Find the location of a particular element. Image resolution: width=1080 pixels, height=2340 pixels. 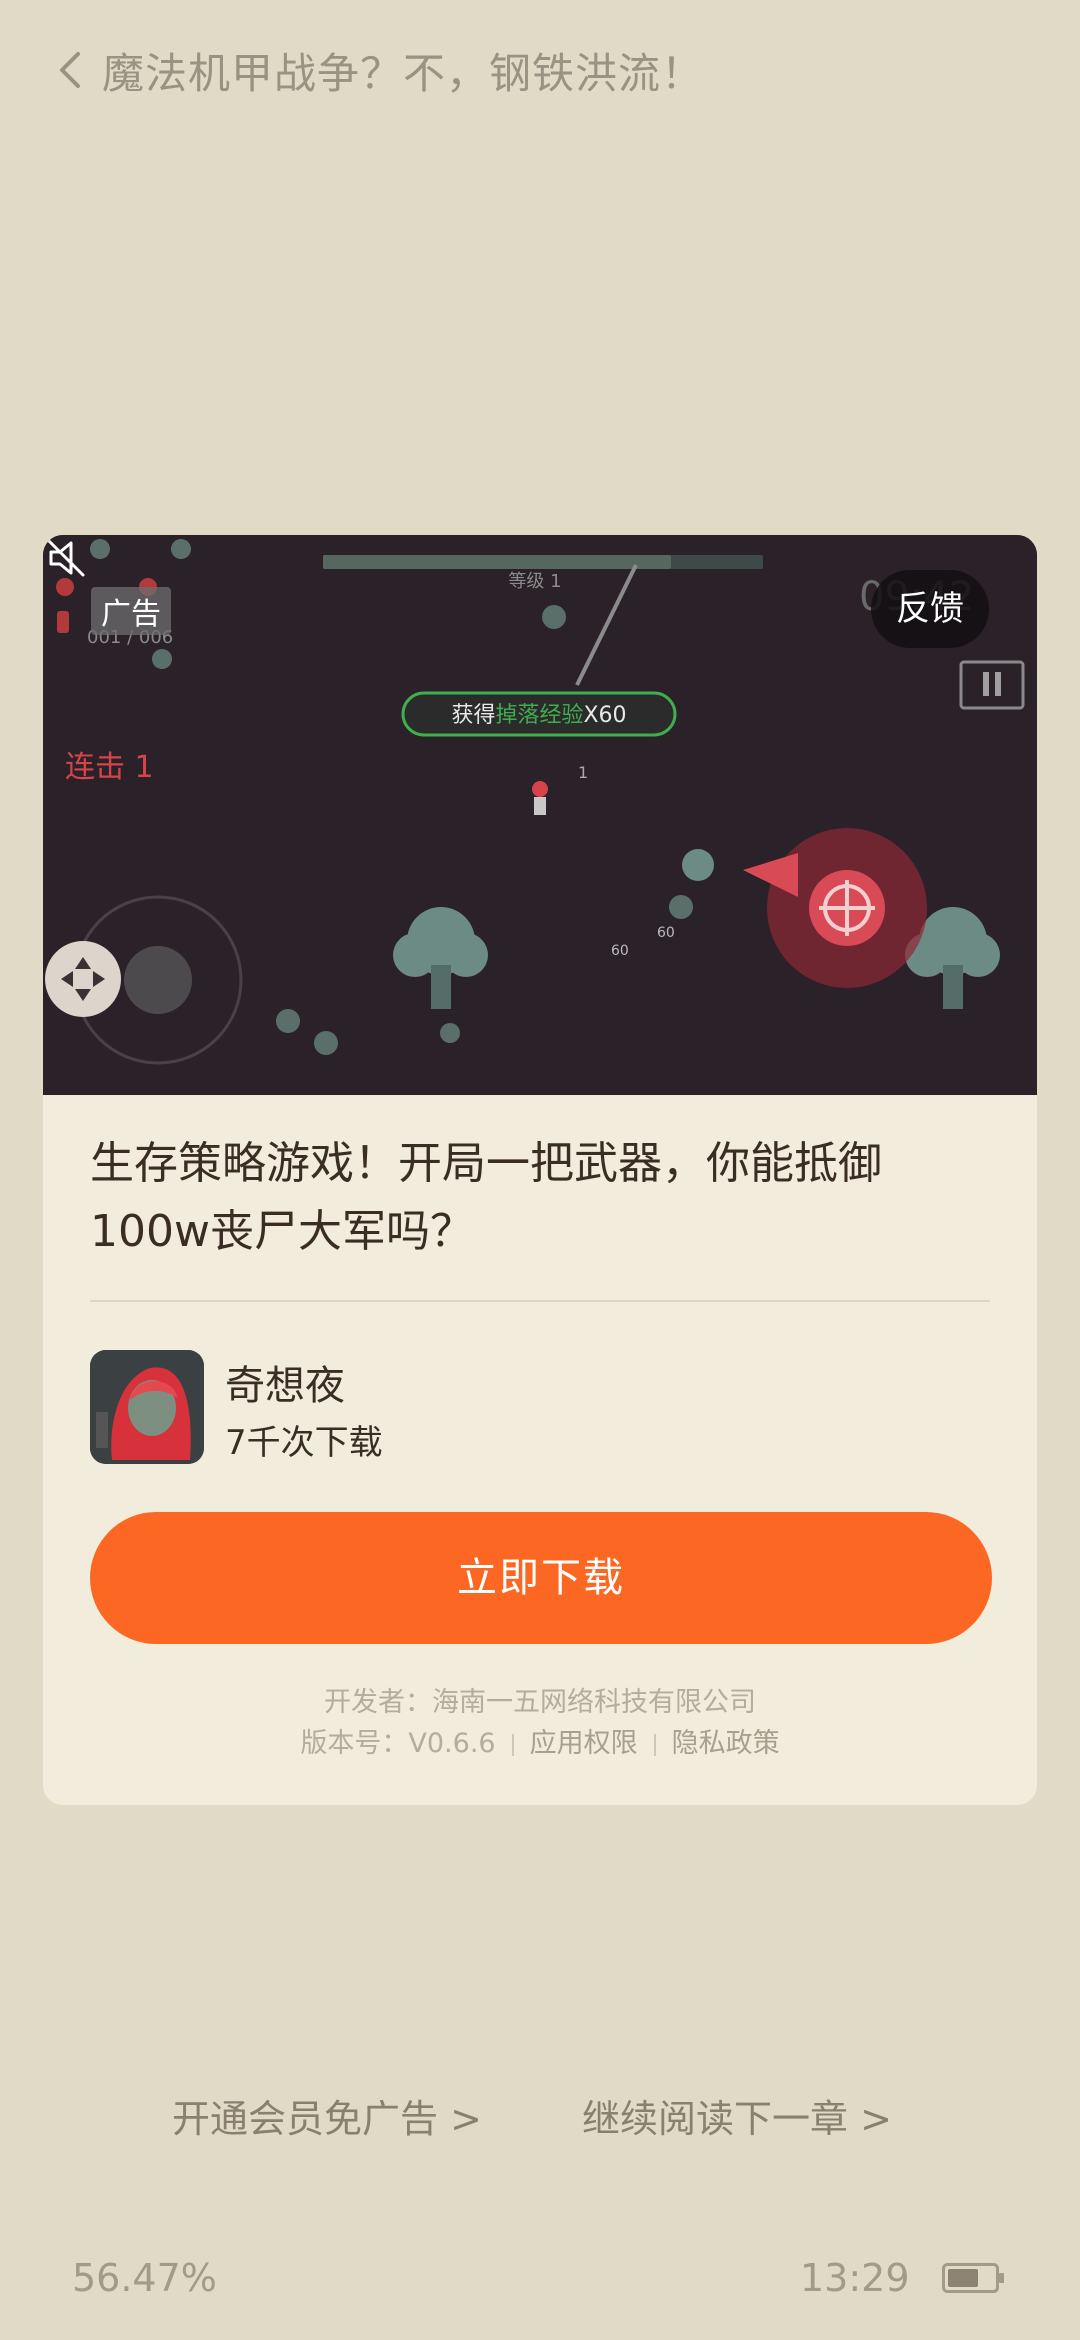

feedback-button: 反馈 is located at coordinates (930, 609).